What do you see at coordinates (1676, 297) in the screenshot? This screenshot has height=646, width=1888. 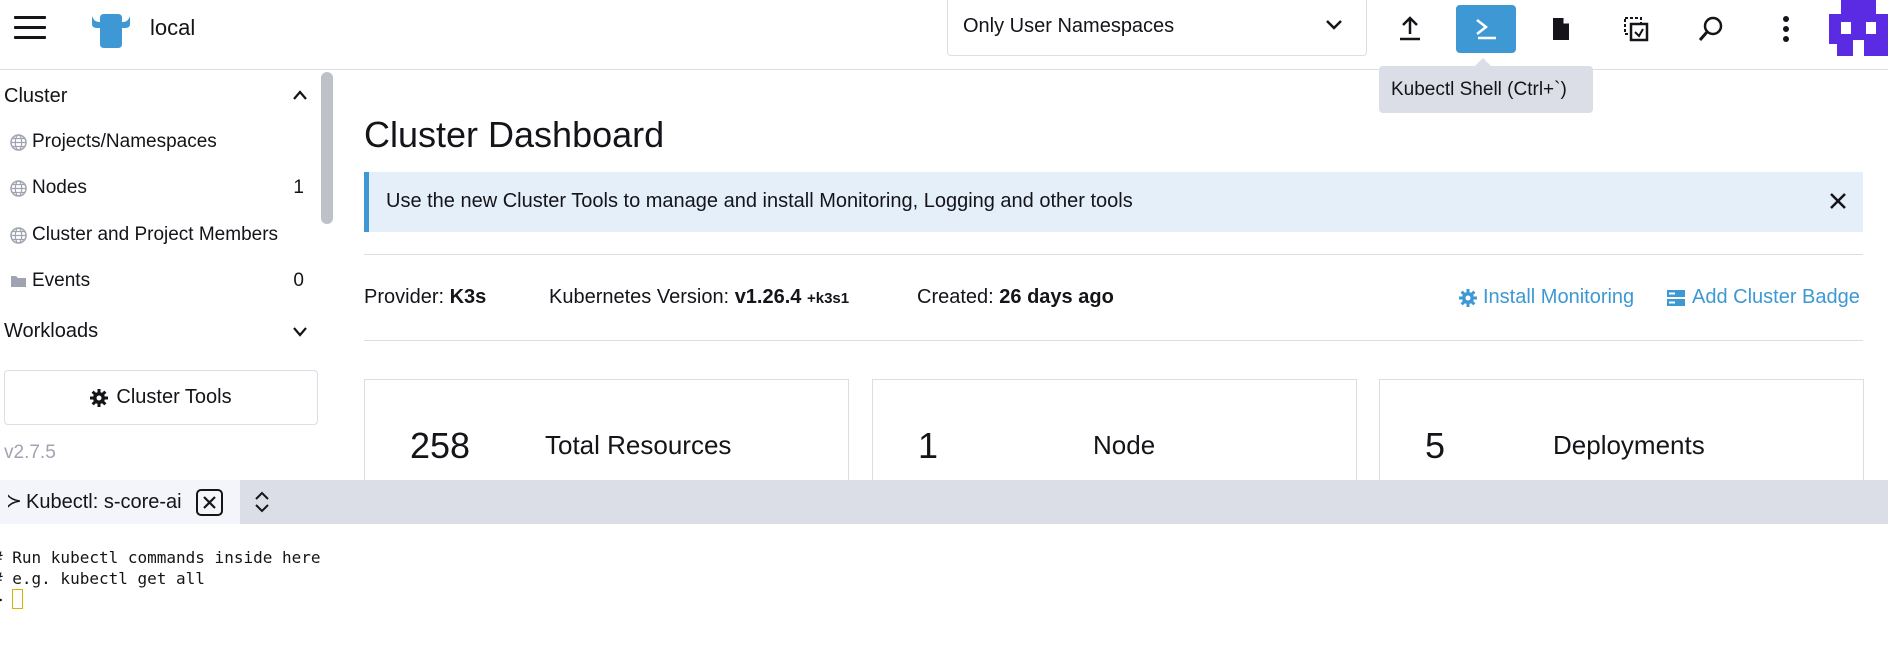 I see `server-icon` at bounding box center [1676, 297].